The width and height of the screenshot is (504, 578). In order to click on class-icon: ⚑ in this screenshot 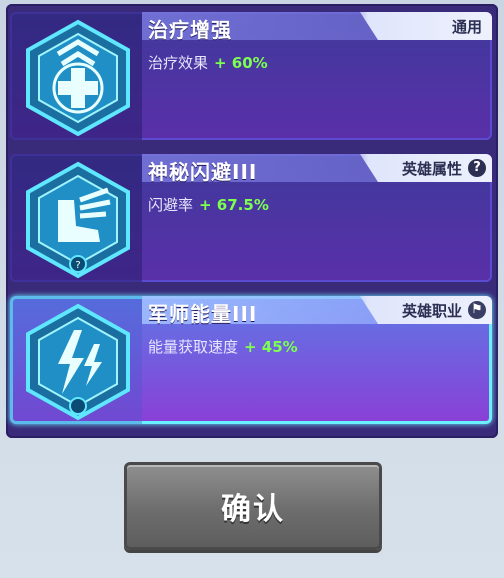, I will do `click(477, 310)`.